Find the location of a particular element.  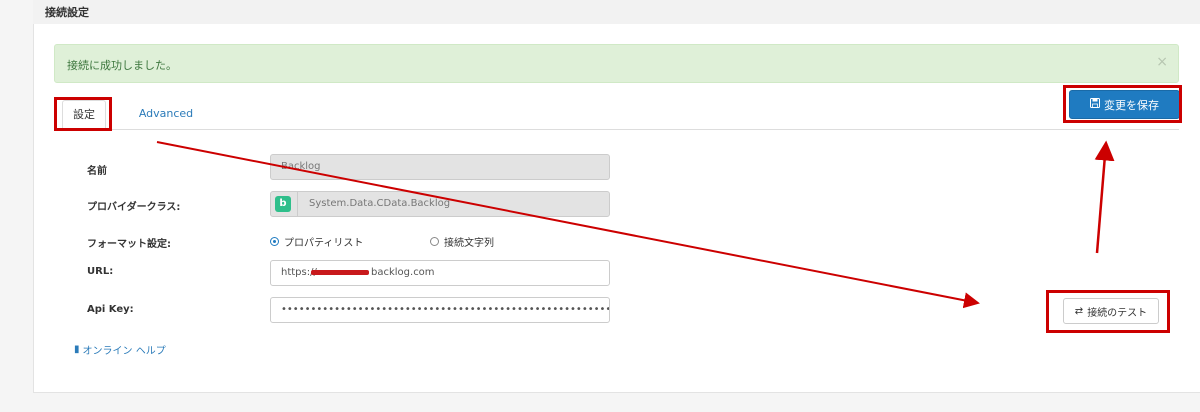

api-key-label: Api Key: is located at coordinates (110, 309).